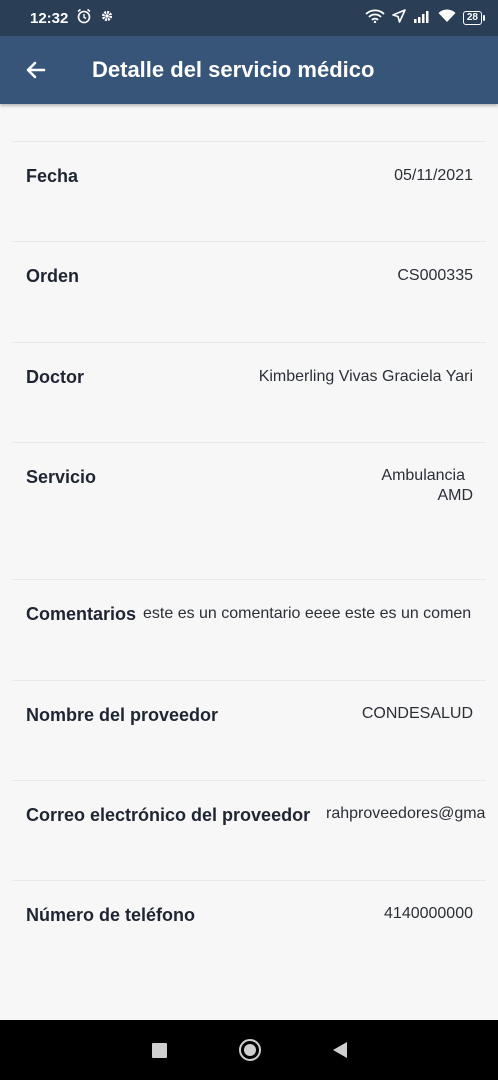  Describe the element at coordinates (111, 915) in the screenshot. I see `detail-label: Número de teléfono` at that location.